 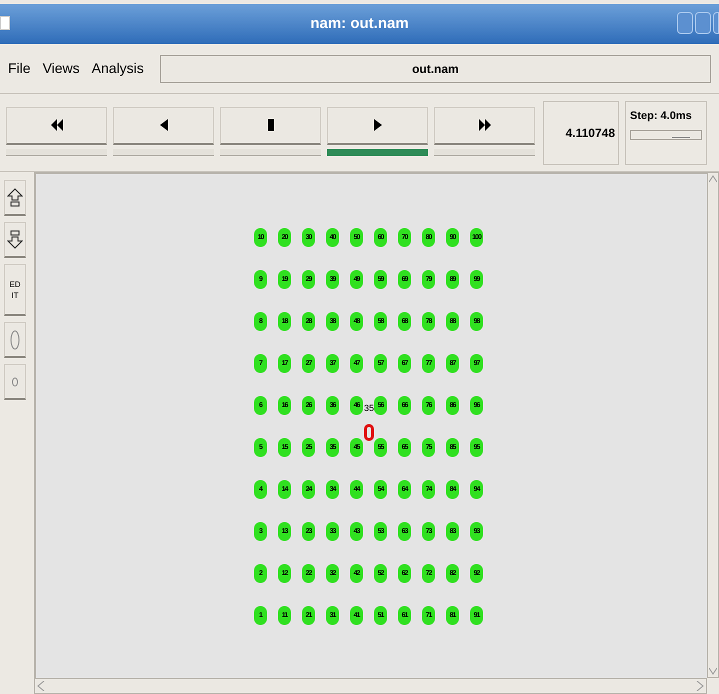 I want to click on scroll-up-icon, so click(x=713, y=179).